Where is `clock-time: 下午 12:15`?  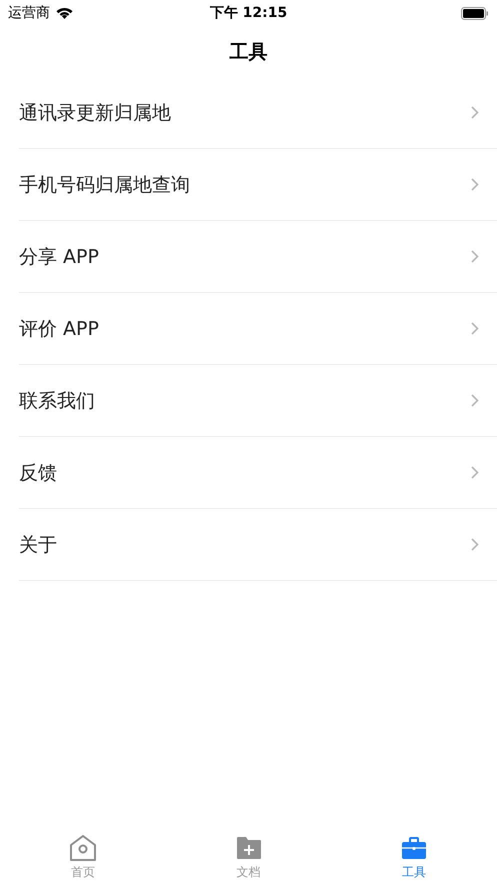 clock-time: 下午 12:15 is located at coordinates (249, 13).